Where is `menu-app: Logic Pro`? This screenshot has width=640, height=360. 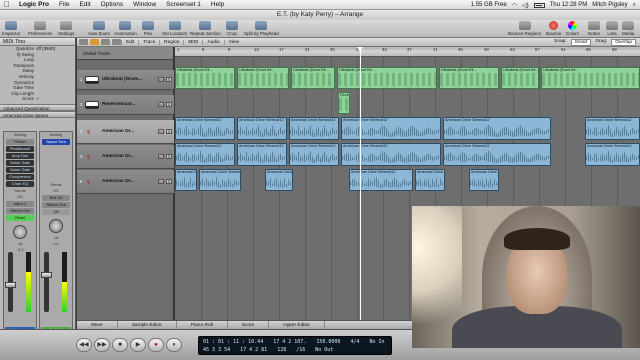 menu-app: Logic Pro is located at coordinates (34, 4).